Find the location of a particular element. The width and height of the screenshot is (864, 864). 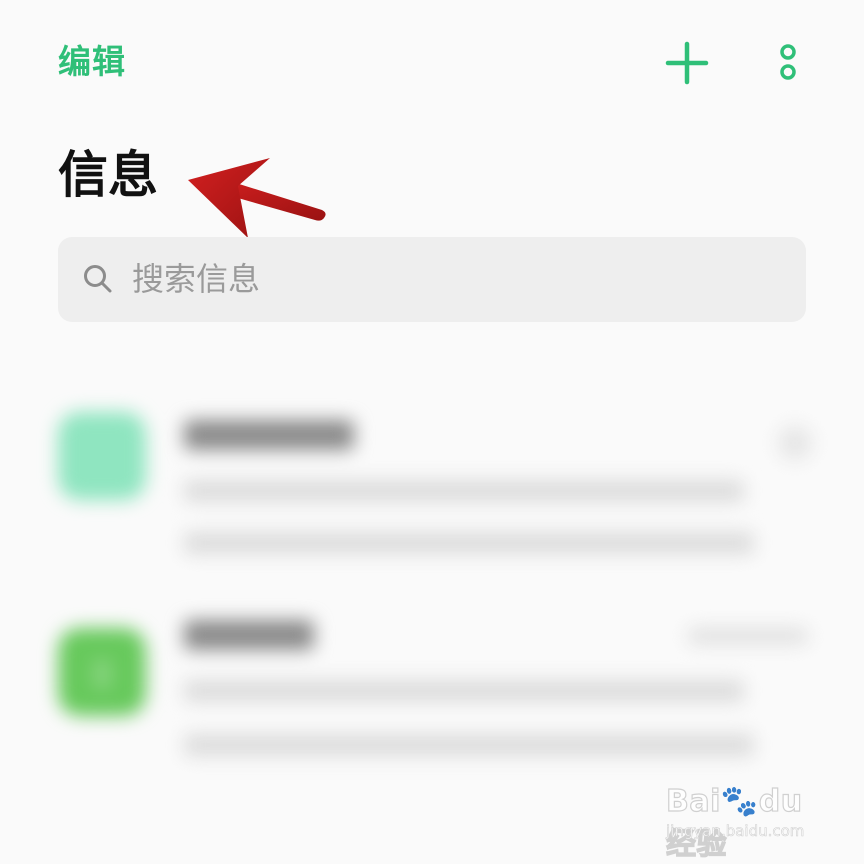

red-arrow-icon is located at coordinates (257, 198).